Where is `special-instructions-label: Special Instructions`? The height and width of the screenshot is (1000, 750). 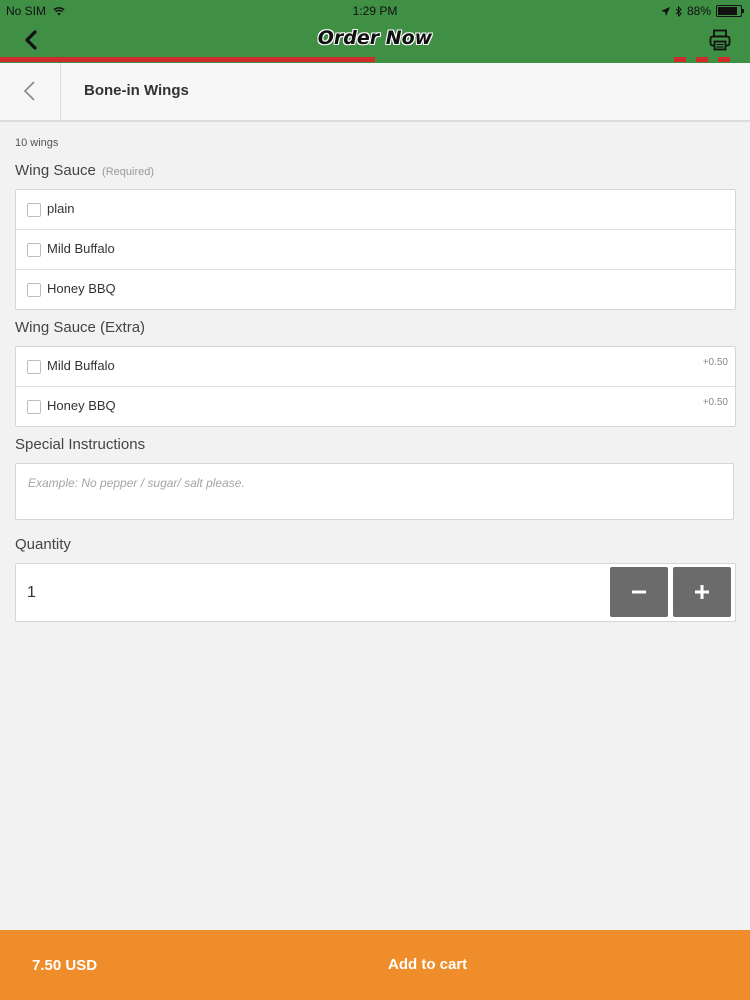 special-instructions-label: Special Instructions is located at coordinates (80, 444).